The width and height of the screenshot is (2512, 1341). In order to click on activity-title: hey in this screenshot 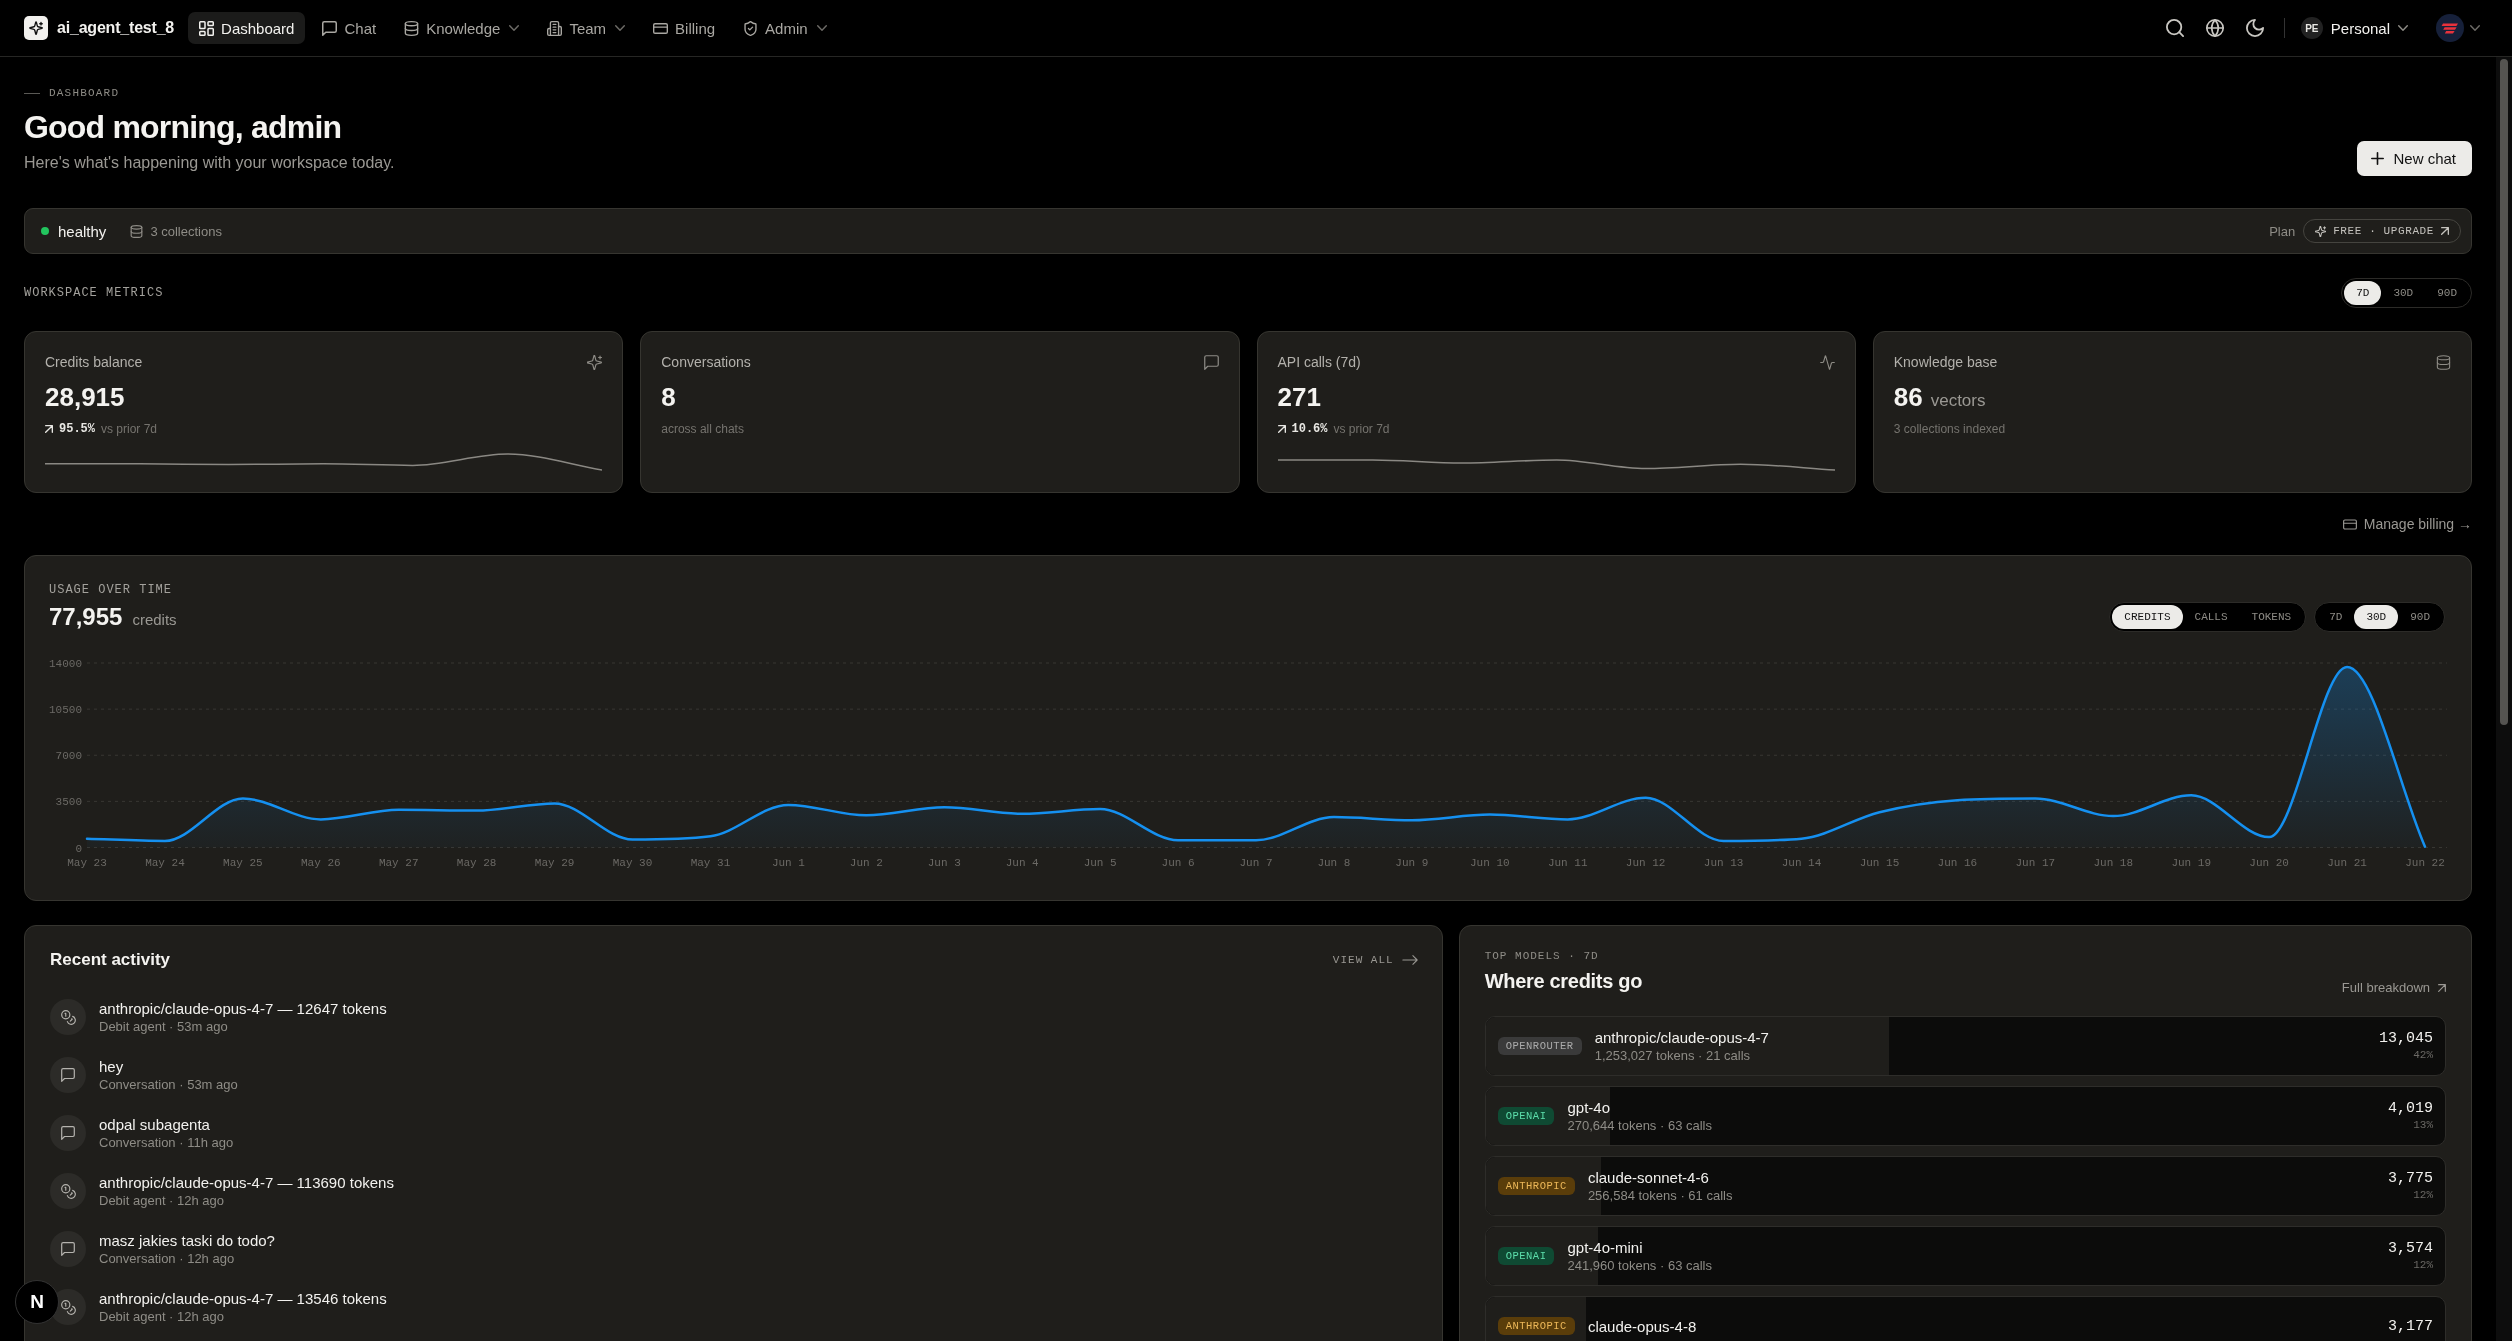, I will do `click(112, 1066)`.